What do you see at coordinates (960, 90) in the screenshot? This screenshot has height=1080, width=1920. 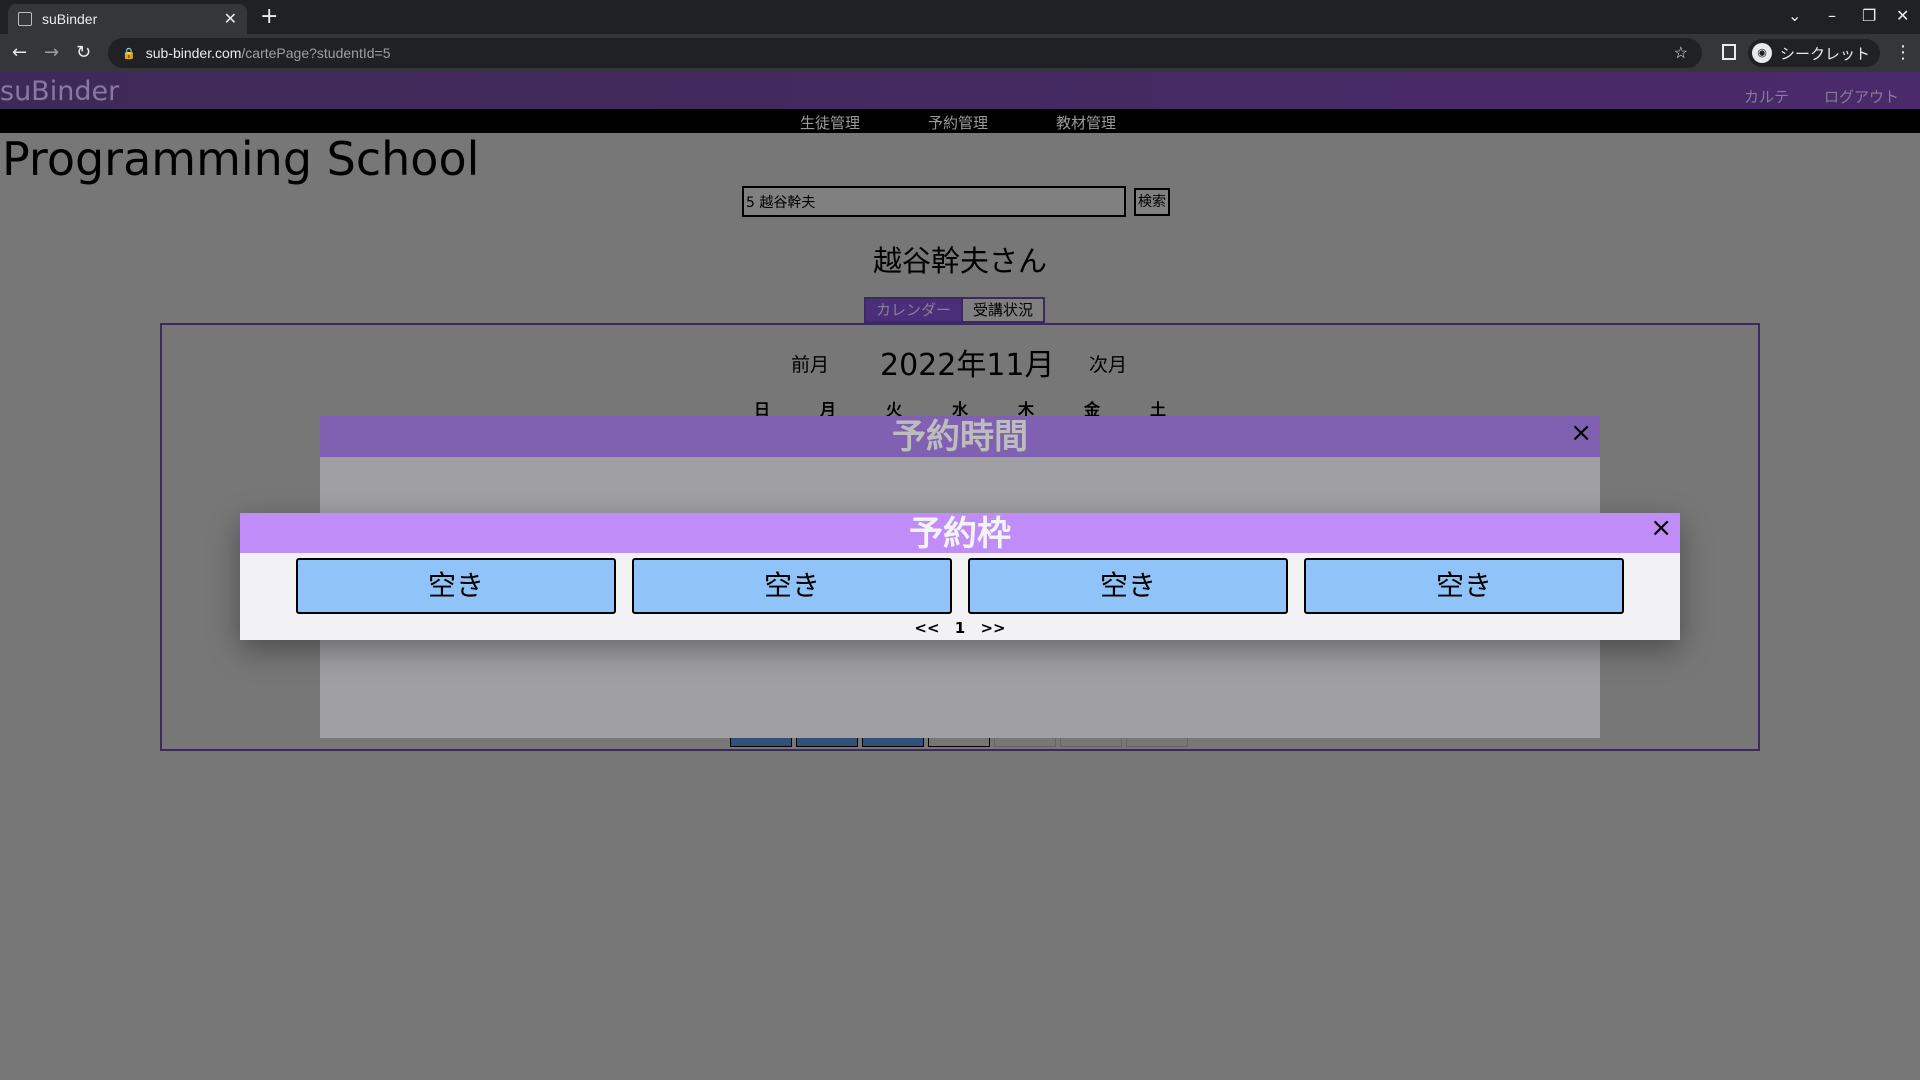 I see `app-header: suBinder カルテ ログアウト` at bounding box center [960, 90].